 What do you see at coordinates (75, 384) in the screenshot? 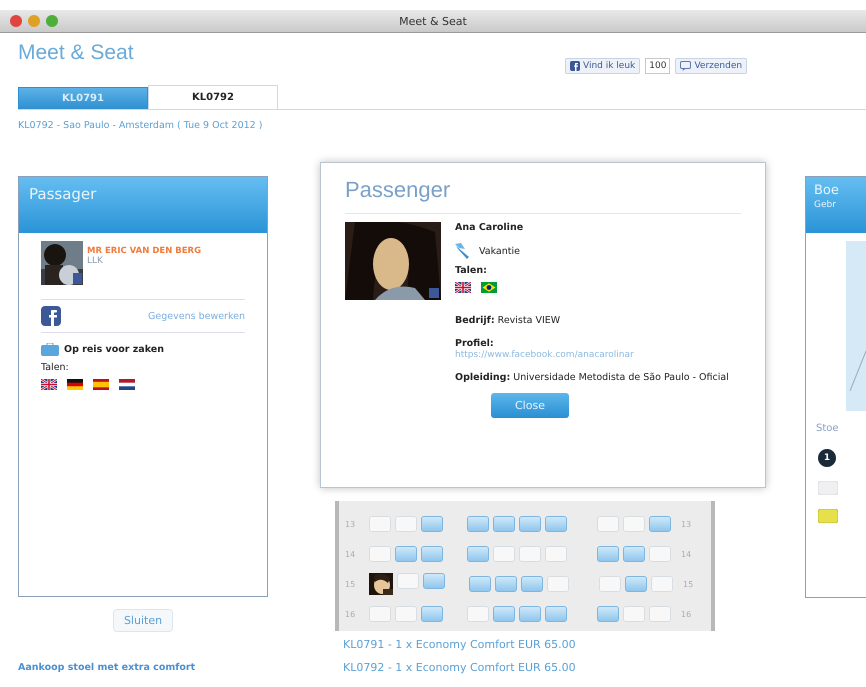
I see `germany-flag-icon` at bounding box center [75, 384].